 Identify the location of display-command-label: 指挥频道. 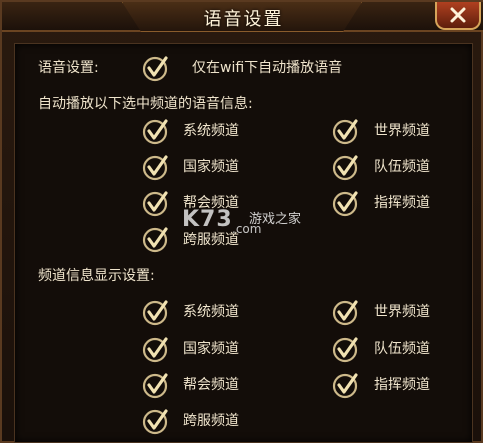
(402, 385).